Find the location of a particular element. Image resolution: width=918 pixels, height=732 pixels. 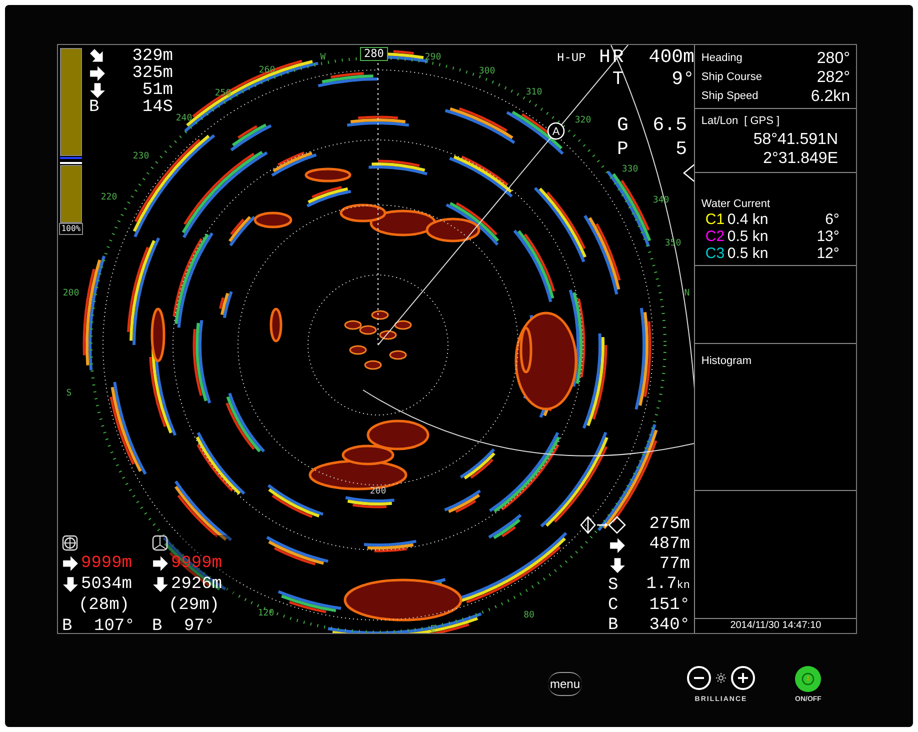

ship-data-label: Ship Speed is located at coordinates (729, 96).